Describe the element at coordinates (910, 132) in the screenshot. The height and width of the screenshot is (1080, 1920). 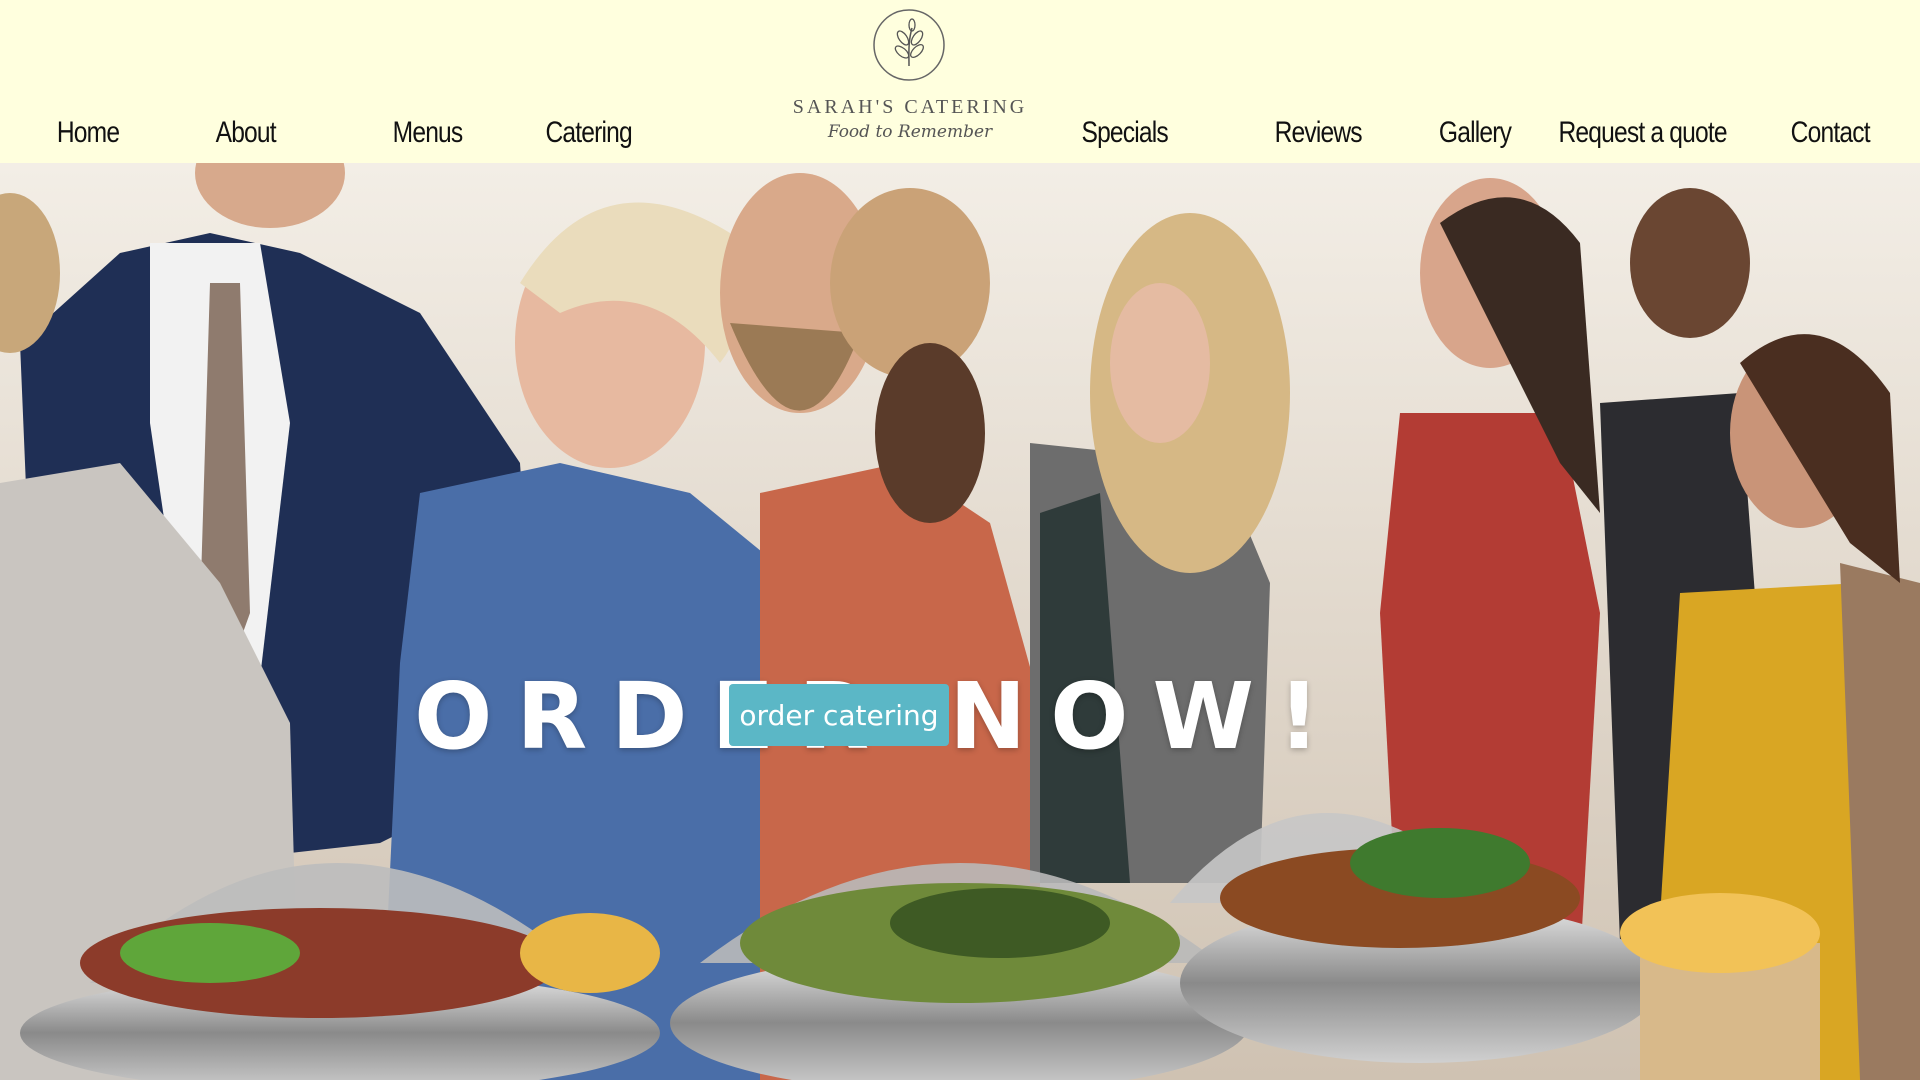
I see `logo-tagline: Food to Remember` at that location.